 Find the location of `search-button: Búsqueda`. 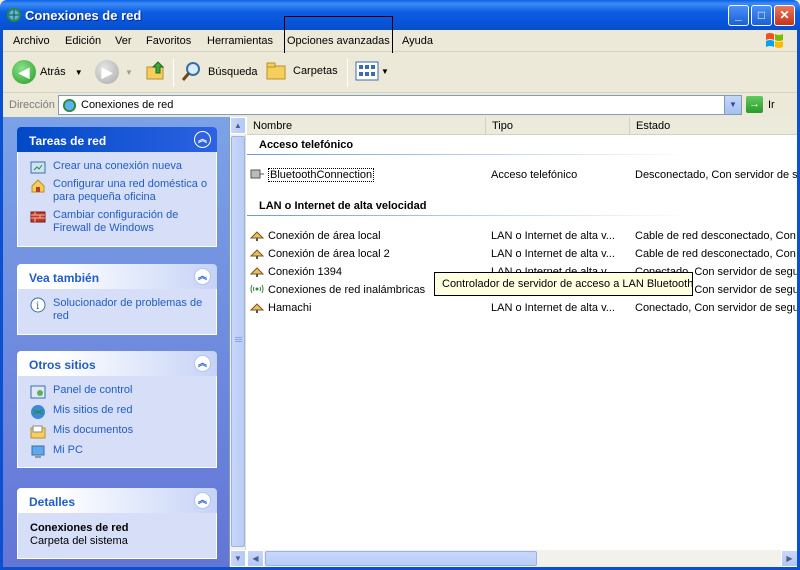

search-button: Búsqueda is located at coordinates (219, 72).